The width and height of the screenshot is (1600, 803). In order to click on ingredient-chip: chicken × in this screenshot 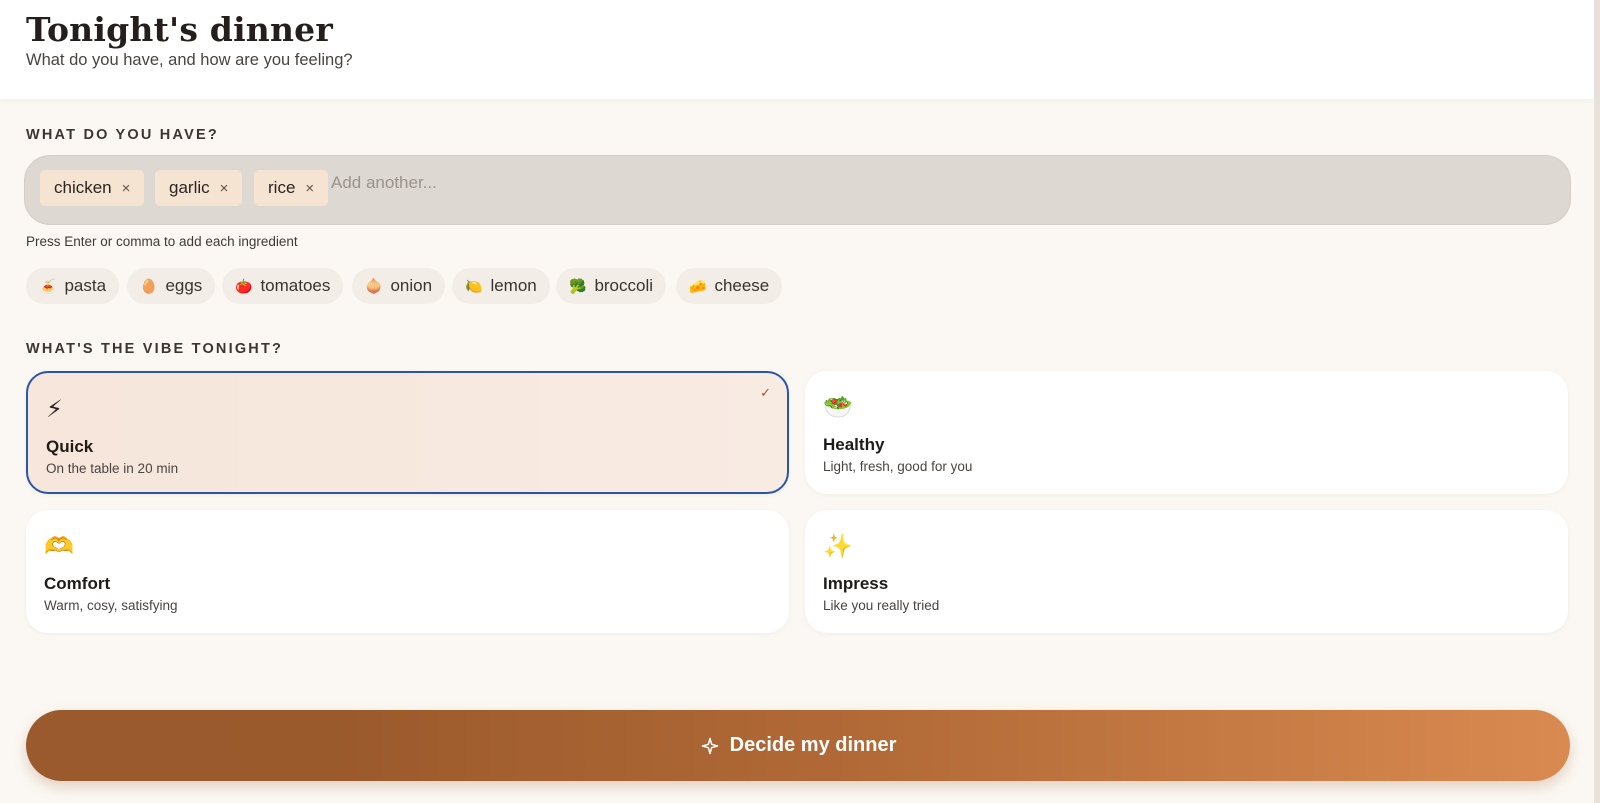, I will do `click(92, 188)`.